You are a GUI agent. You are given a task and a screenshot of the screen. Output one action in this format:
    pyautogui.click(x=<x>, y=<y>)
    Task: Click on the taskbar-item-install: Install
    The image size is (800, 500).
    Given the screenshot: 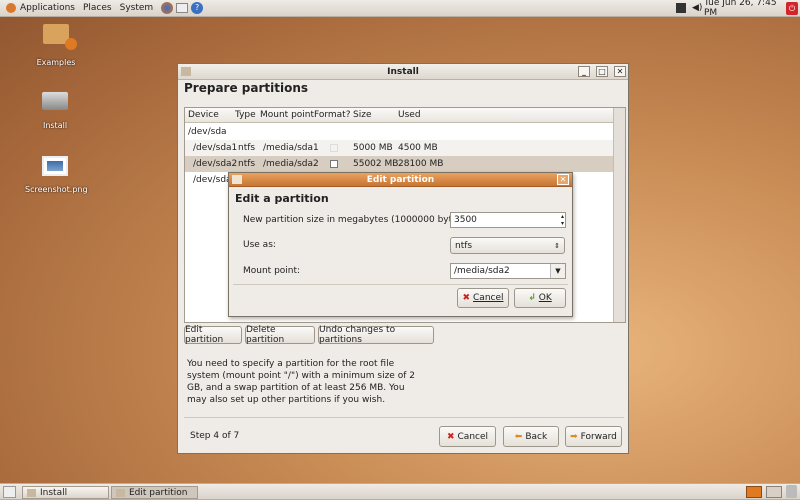 What is the action you would take?
    pyautogui.click(x=65, y=492)
    